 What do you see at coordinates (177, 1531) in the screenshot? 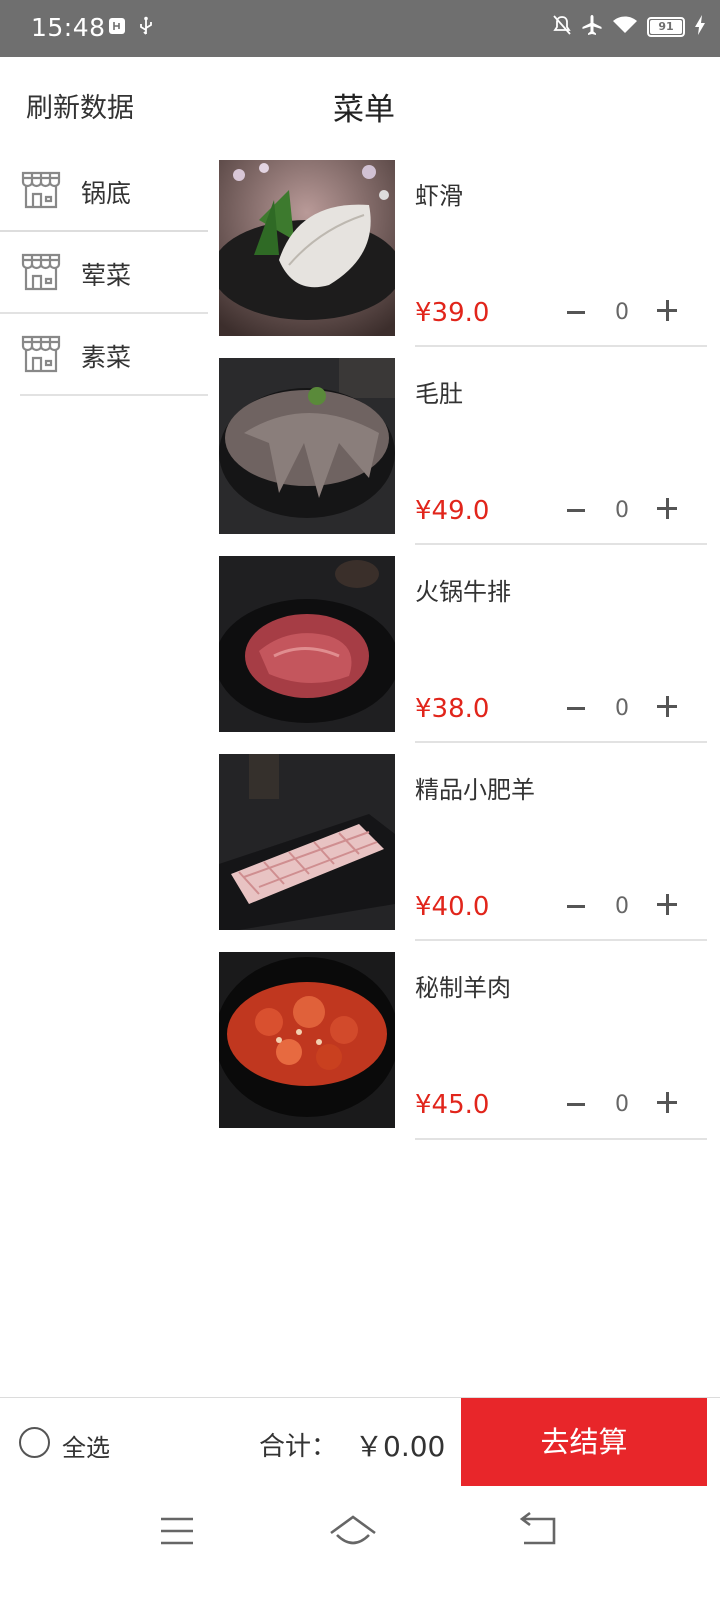
I see `menu-icon` at bounding box center [177, 1531].